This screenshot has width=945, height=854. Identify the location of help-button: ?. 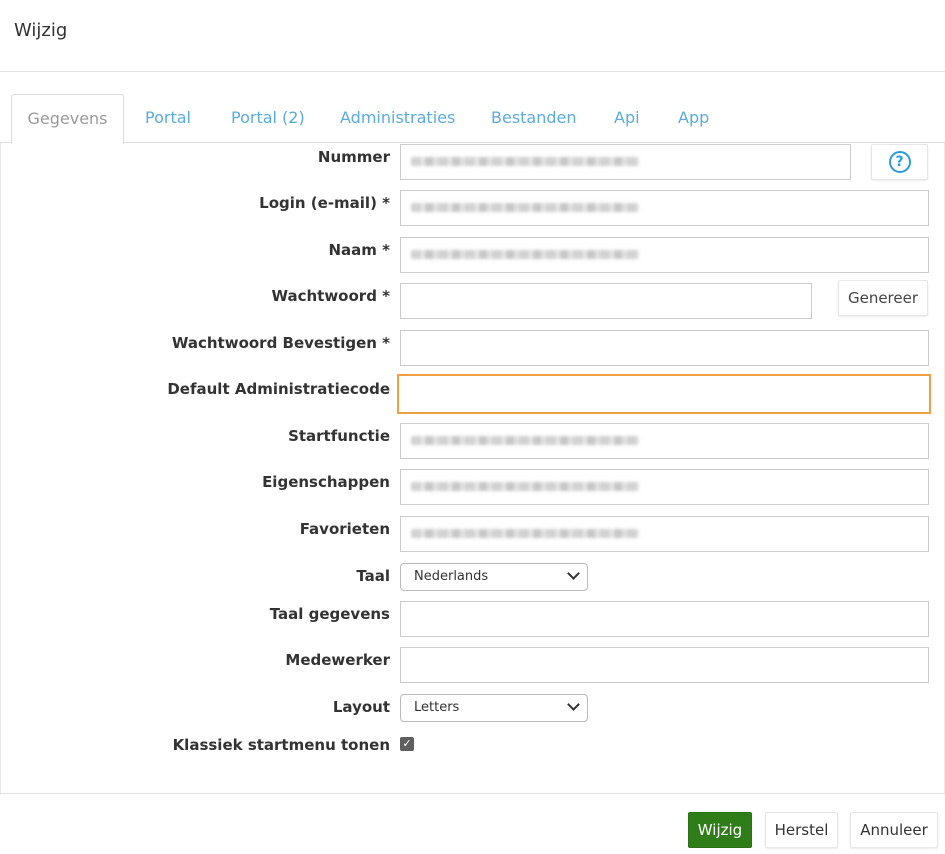
(899, 162).